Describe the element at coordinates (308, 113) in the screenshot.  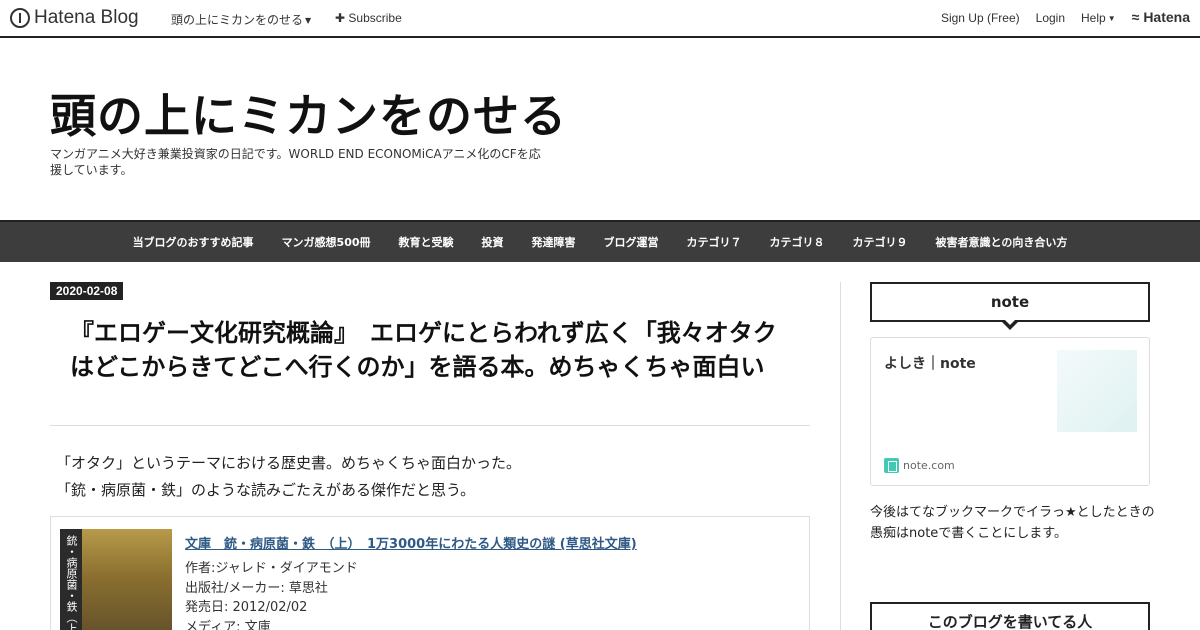
I see `blog-title: 頭の上にミカンをのせる` at that location.